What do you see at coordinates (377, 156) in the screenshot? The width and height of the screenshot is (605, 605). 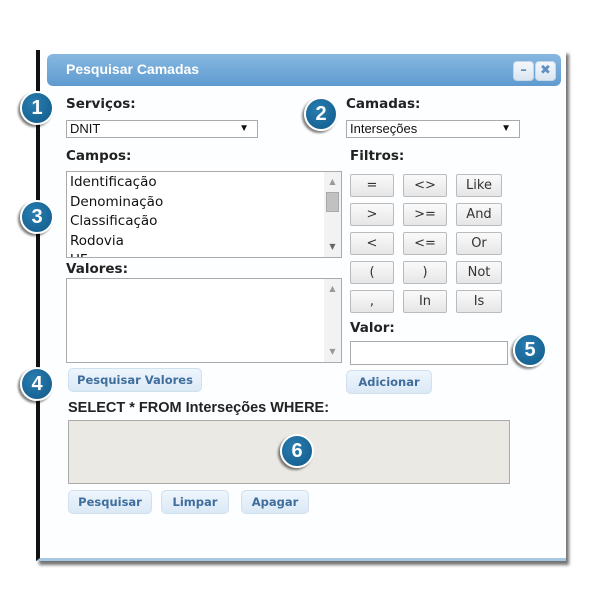 I see `filtros-label: Filtros:` at bounding box center [377, 156].